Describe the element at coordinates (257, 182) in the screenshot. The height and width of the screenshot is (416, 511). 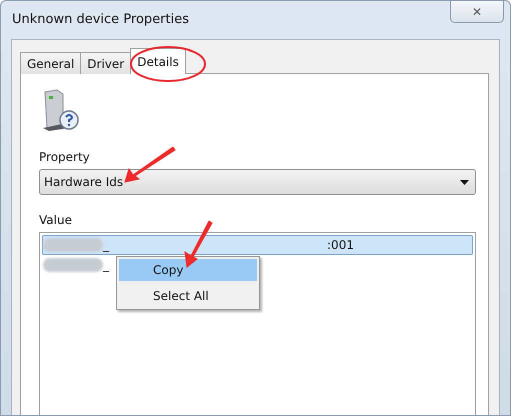
I see `property-dropdown: Hardware Ids` at that location.